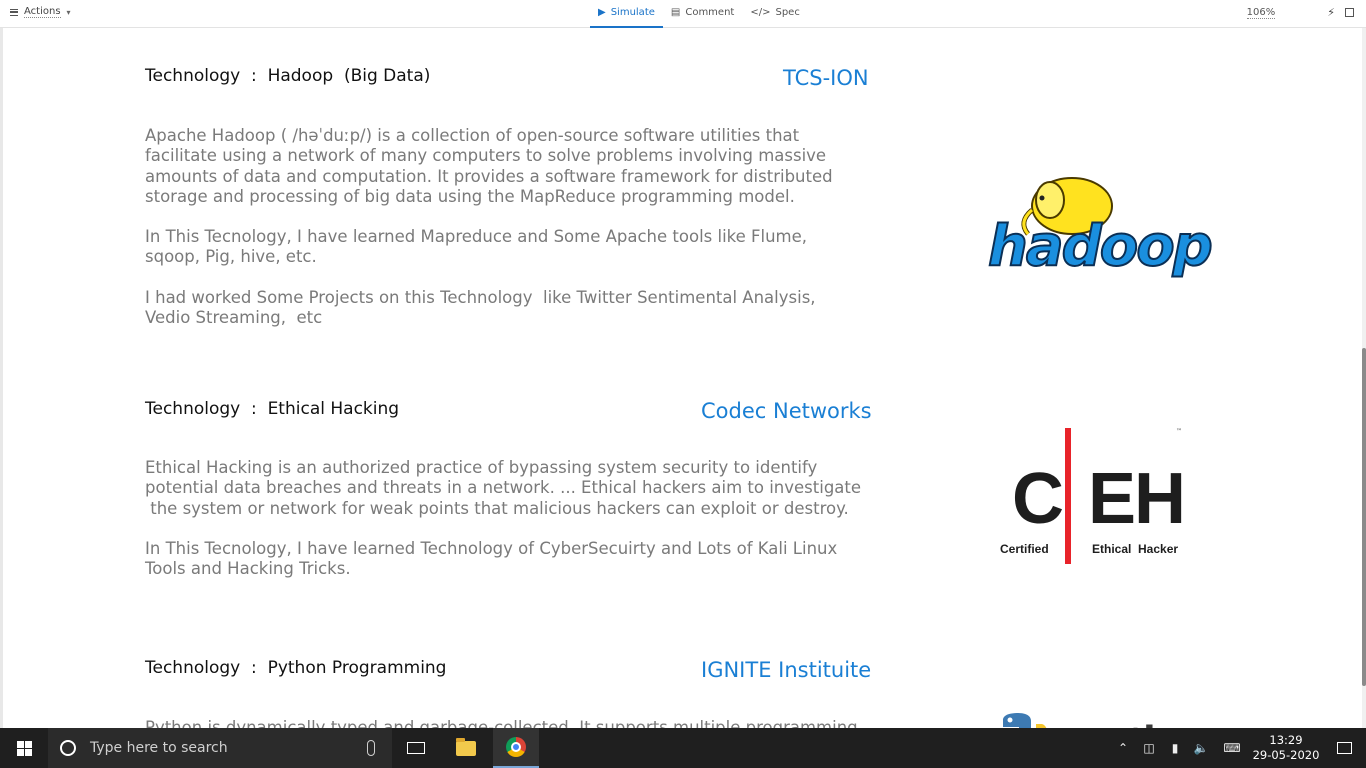 The image size is (1366, 768). What do you see at coordinates (68, 748) in the screenshot?
I see `cortana-icon` at bounding box center [68, 748].